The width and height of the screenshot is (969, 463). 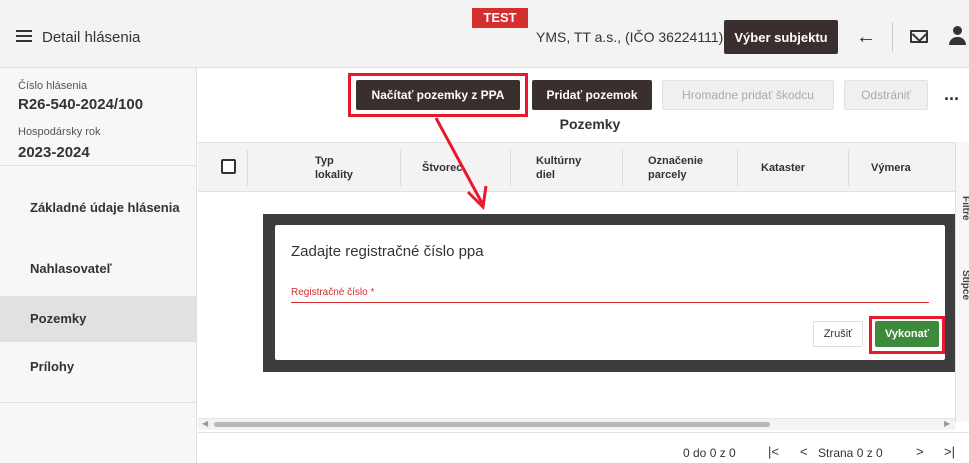 I want to click on column-header-culture-part: Kultúrny diel, so click(x=558, y=168).